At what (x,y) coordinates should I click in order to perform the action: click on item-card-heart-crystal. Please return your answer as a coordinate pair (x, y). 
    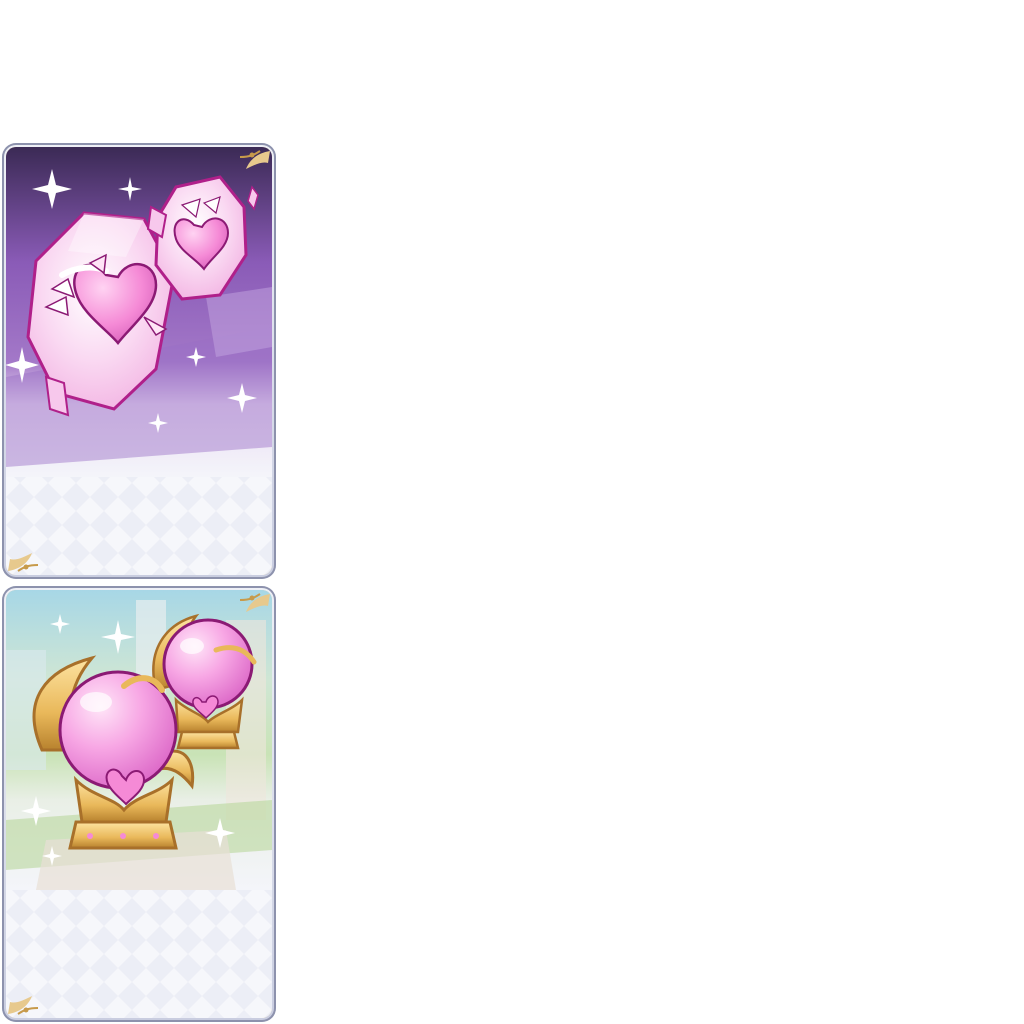
    Looking at the image, I should click on (139, 361).